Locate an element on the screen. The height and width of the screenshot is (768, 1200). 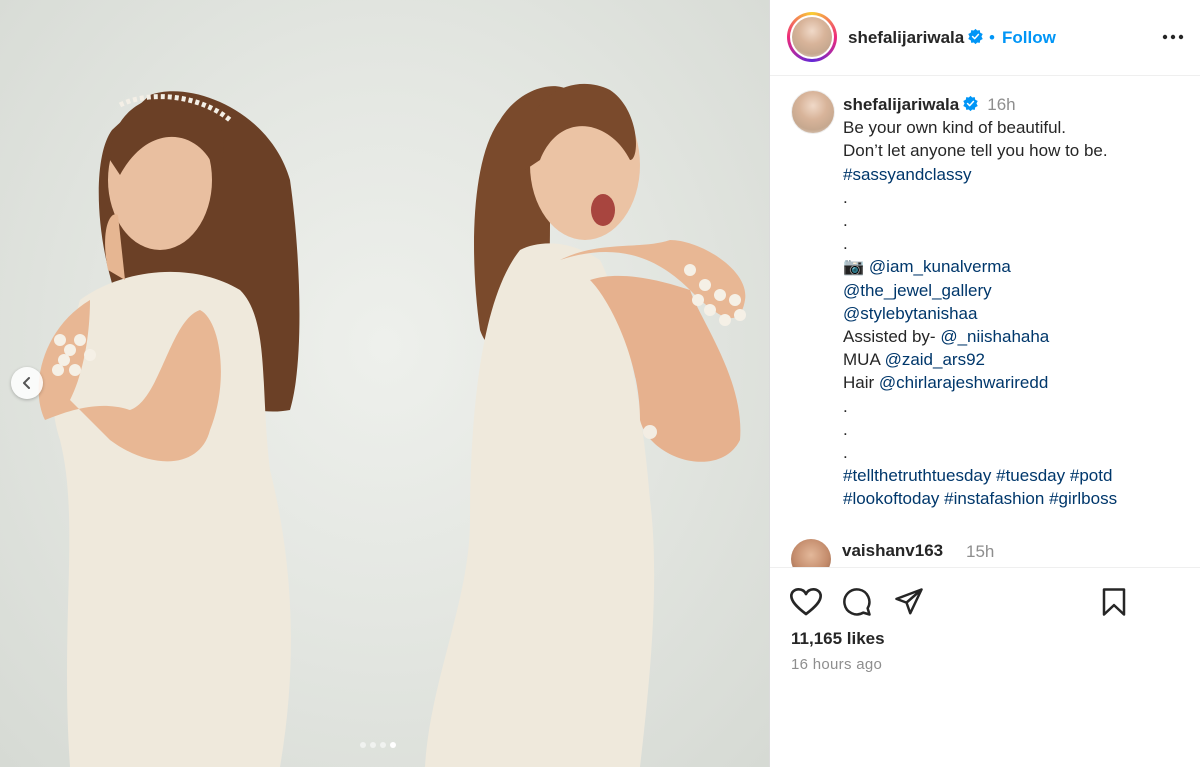
comment-time: 15h is located at coordinates (980, 551).